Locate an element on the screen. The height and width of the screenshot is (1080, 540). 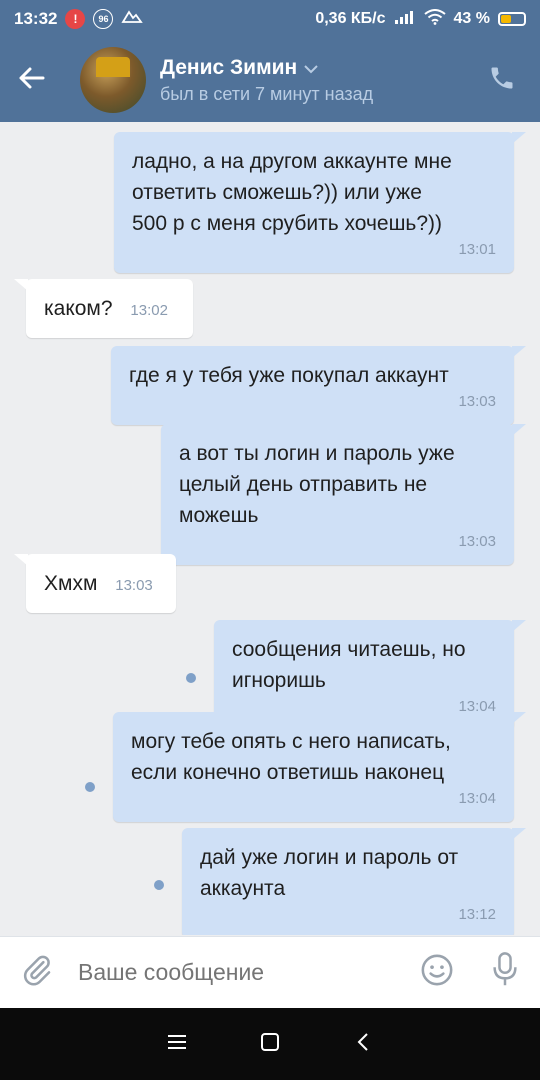
message-text: каком? is located at coordinates (78, 308).